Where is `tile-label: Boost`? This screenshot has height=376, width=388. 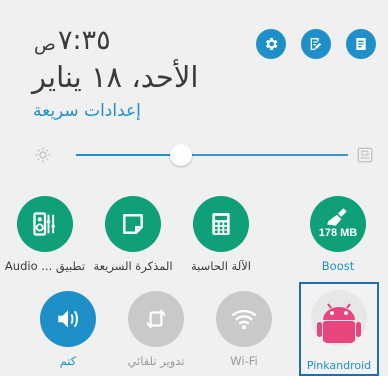
tile-label: Boost is located at coordinates (338, 266).